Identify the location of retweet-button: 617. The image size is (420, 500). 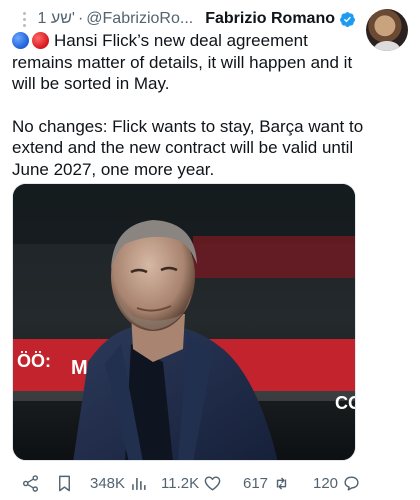
(267, 483).